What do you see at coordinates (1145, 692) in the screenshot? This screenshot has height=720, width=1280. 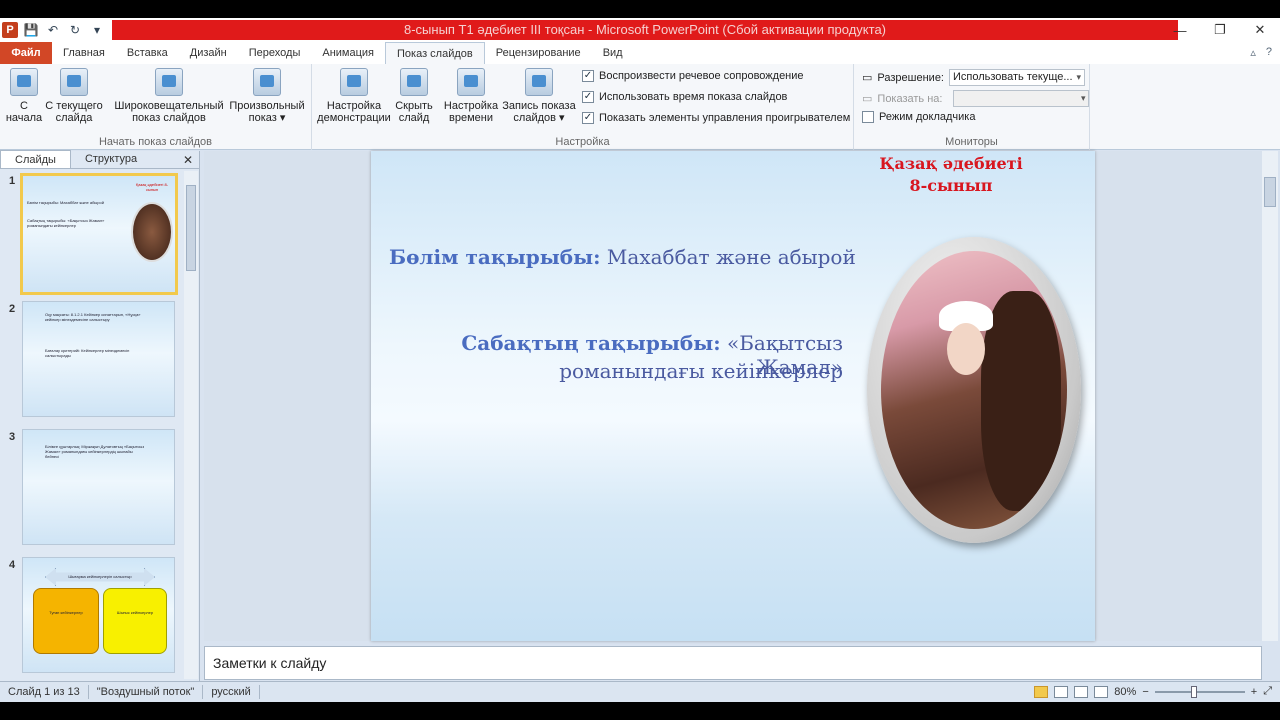 I see `zoom-out-icon: −` at bounding box center [1145, 692].